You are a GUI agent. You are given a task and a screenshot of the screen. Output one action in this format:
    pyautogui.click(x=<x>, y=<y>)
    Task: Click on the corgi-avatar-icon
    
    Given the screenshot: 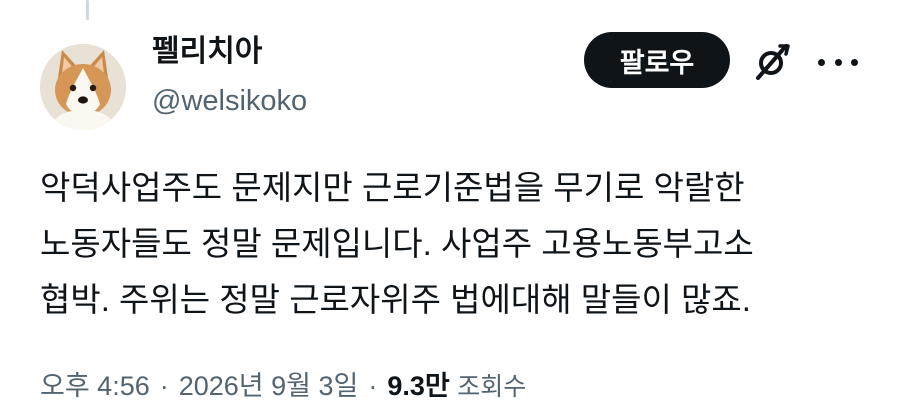 What is the action you would take?
    pyautogui.click(x=83, y=87)
    